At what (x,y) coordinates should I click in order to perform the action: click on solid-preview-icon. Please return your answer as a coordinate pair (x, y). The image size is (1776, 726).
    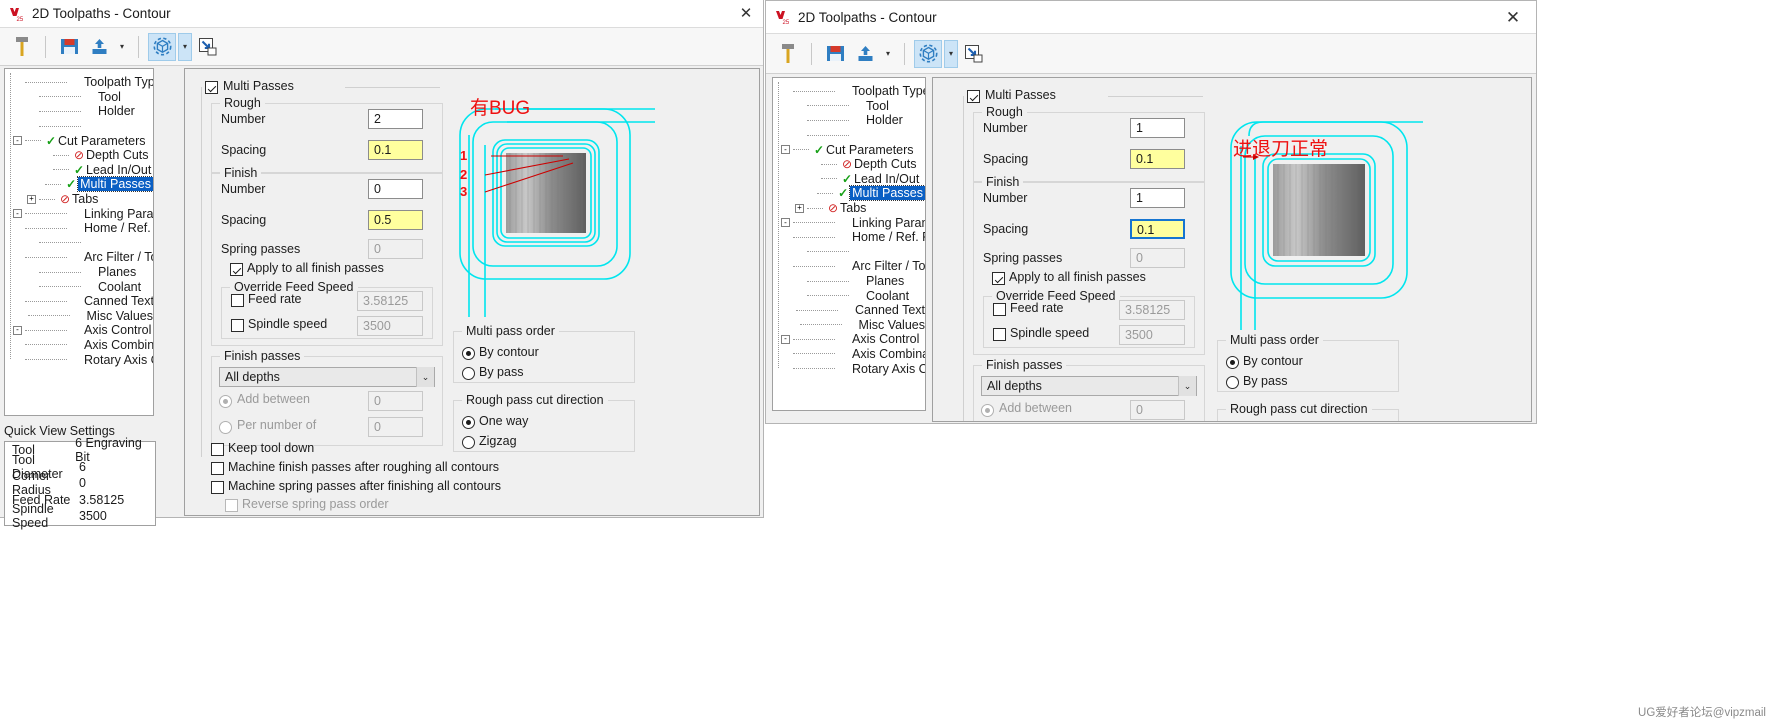
    Looking at the image, I should click on (162, 46).